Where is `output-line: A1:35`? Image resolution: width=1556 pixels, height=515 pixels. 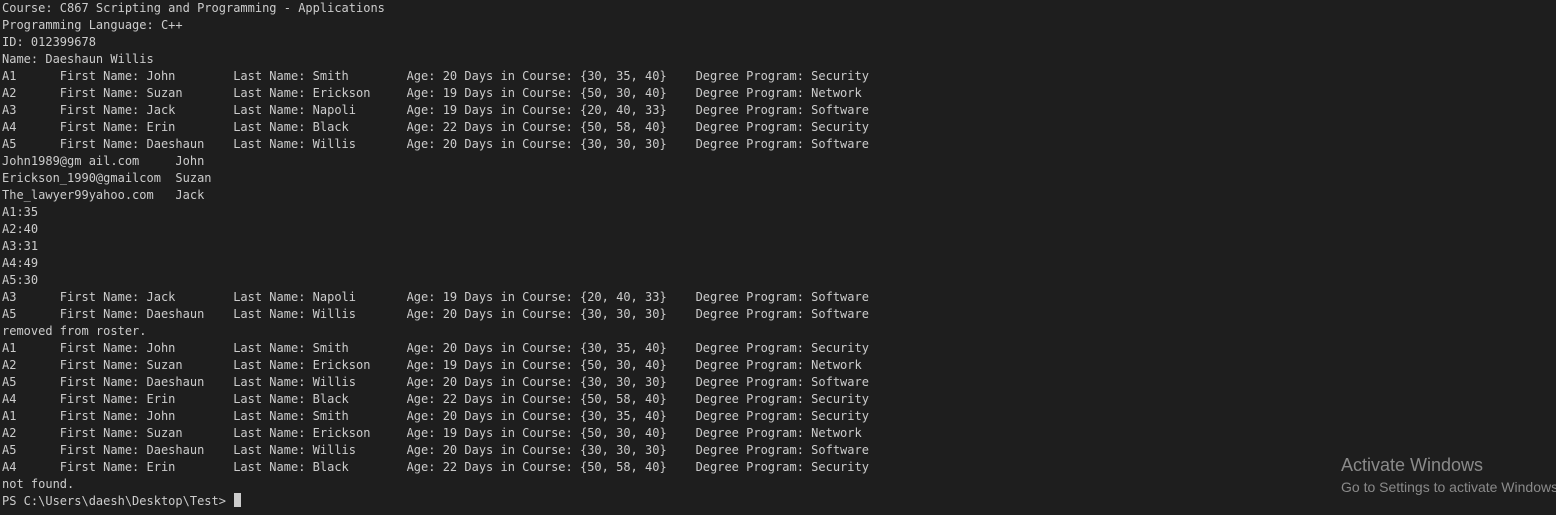 output-line: A1:35 is located at coordinates (20, 212).